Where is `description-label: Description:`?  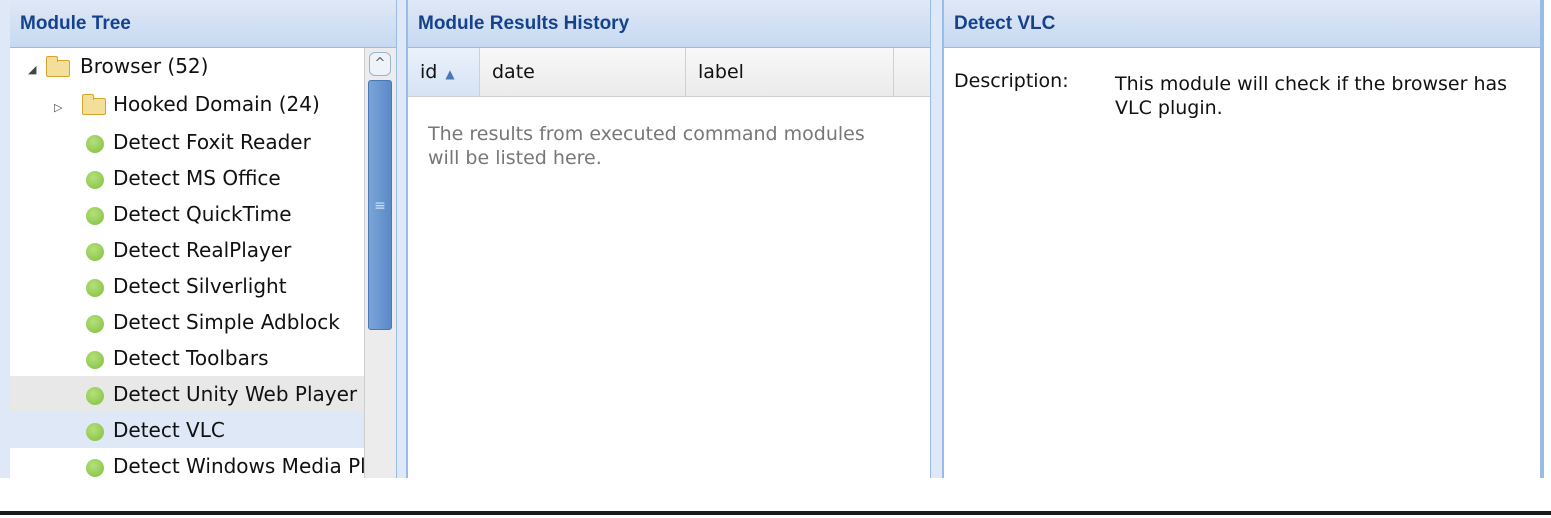 description-label: Description: is located at coordinates (1011, 81).